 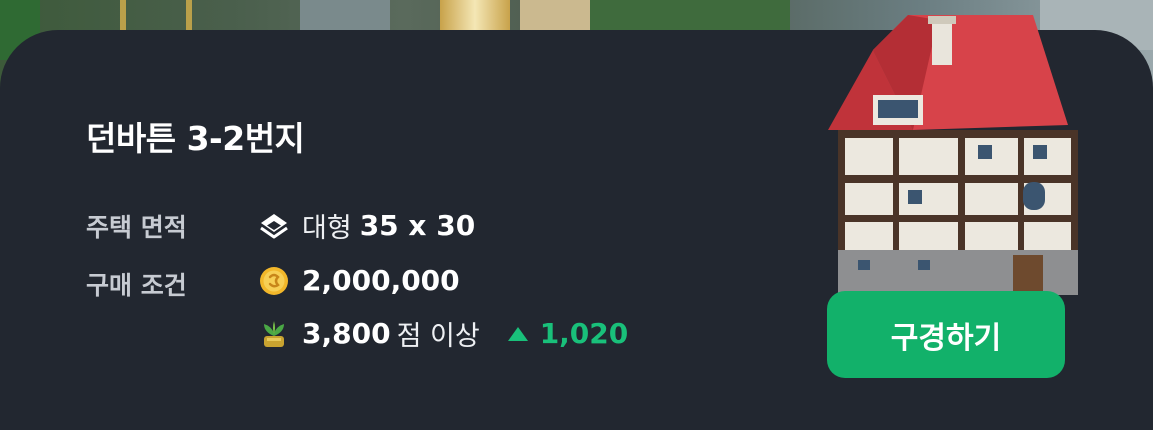 I want to click on house-illustration, so click(x=953, y=155).